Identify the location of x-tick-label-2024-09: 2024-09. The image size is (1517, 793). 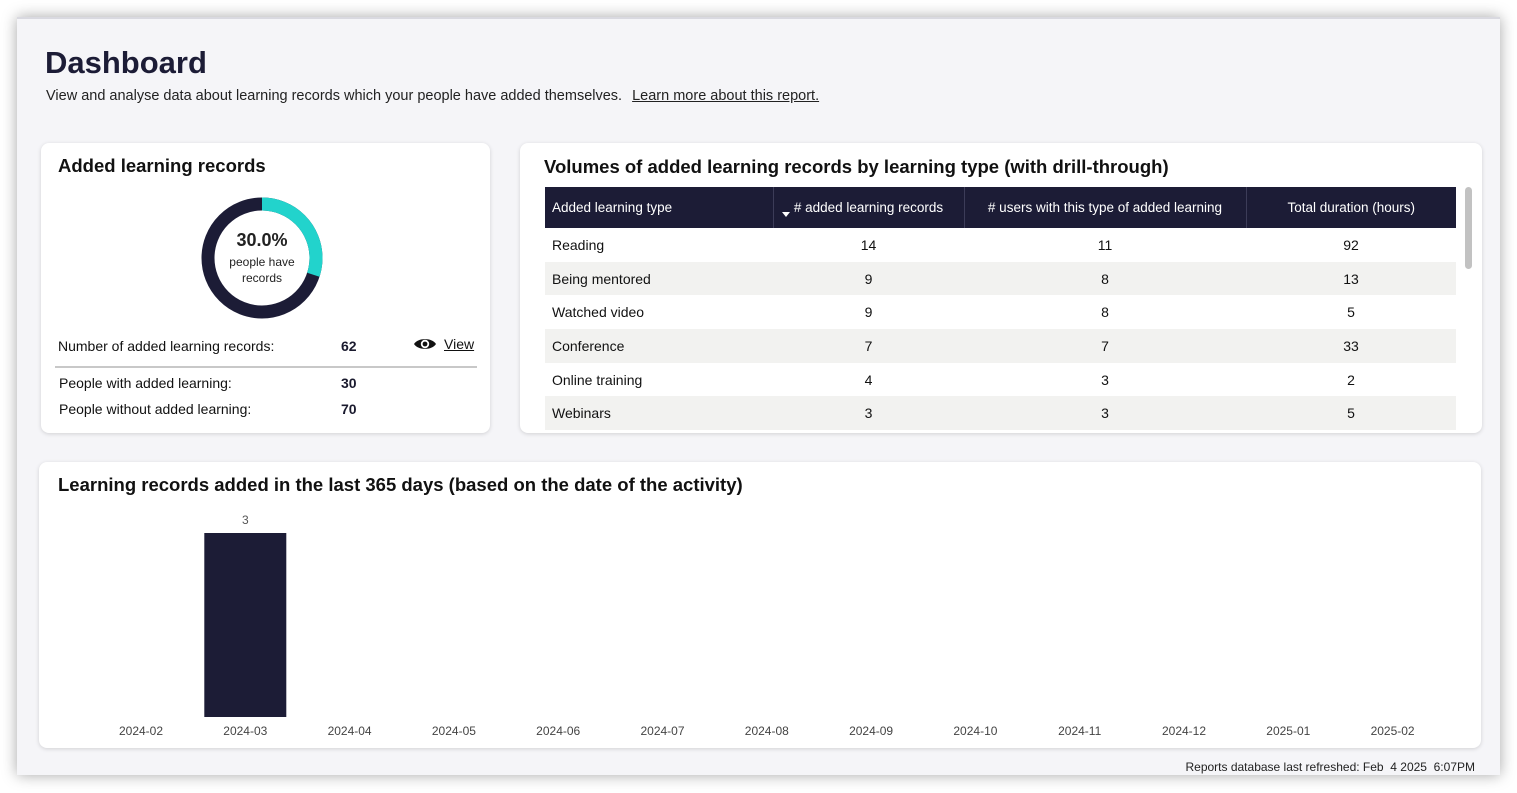
(871, 731).